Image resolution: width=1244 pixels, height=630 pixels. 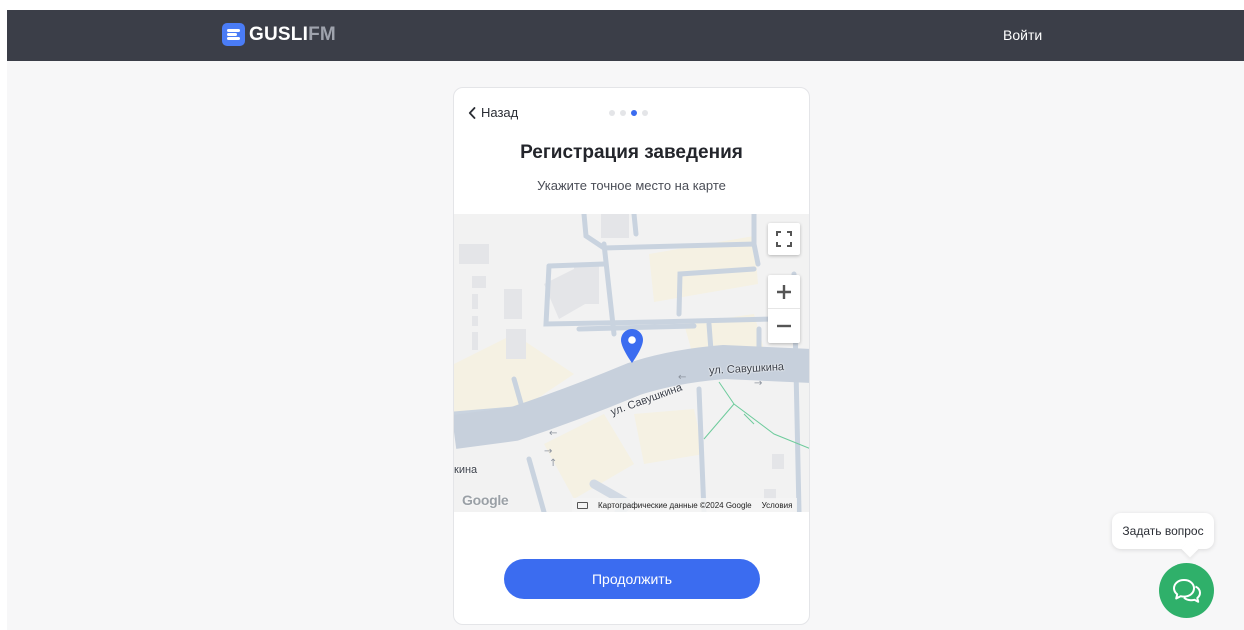 I want to click on map-data-credit: Картографические данные ©2024 Google, so click(x=675, y=505).